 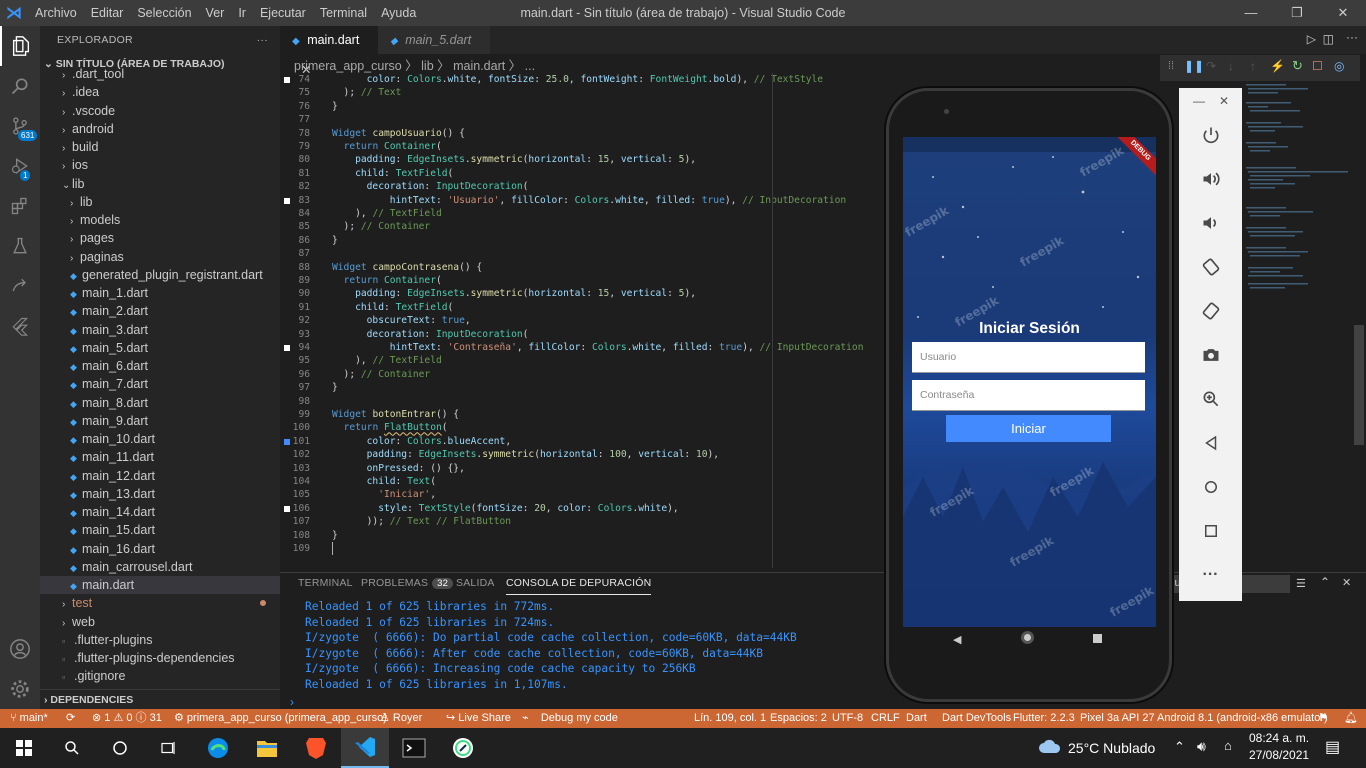 I want to click on indentation: Espacios: 2, so click(x=798, y=718).